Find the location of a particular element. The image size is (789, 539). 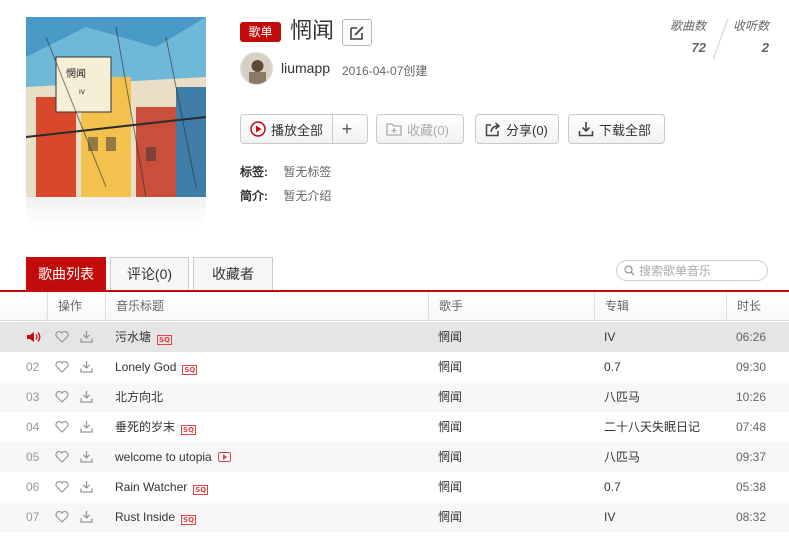

tags-row: 标签: 暂无标签 is located at coordinates (285, 171).